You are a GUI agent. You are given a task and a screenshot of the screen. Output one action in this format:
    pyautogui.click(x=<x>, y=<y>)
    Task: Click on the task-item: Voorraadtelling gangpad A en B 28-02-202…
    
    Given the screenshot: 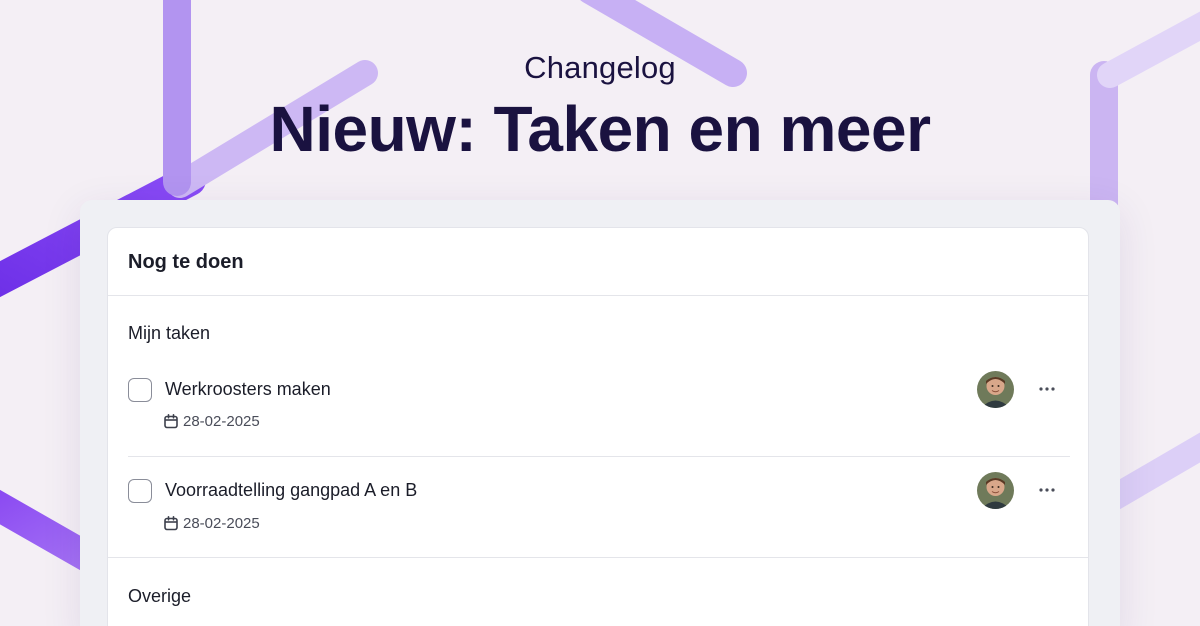 What is the action you would take?
    pyautogui.click(x=599, y=515)
    